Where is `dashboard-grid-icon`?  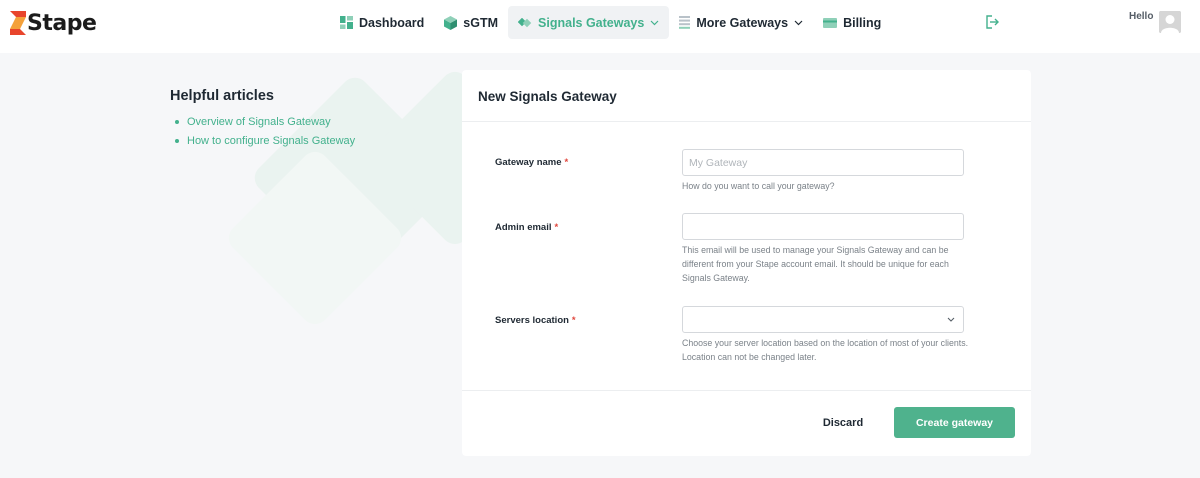
dashboard-grid-icon is located at coordinates (346, 22).